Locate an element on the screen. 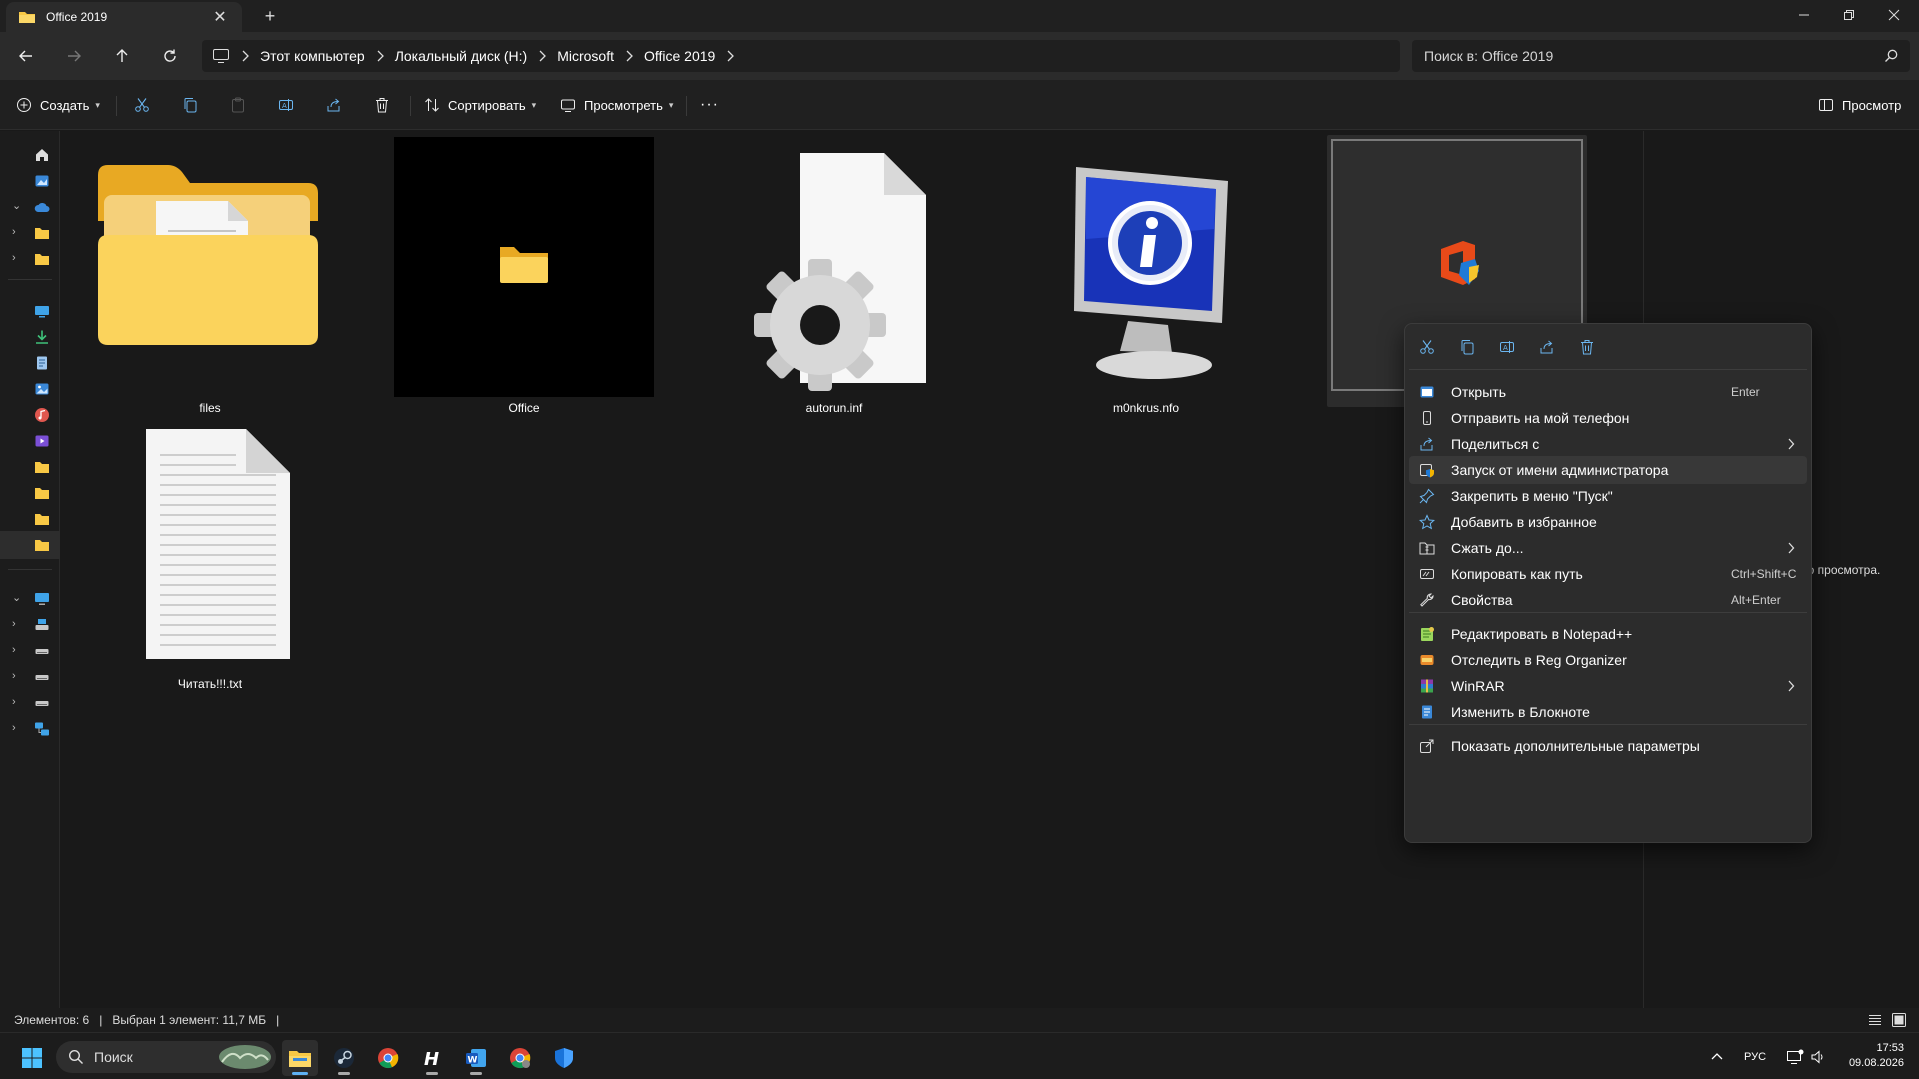 The height and width of the screenshot is (1079, 1919). context-copy-button is located at coordinates (1467, 347).